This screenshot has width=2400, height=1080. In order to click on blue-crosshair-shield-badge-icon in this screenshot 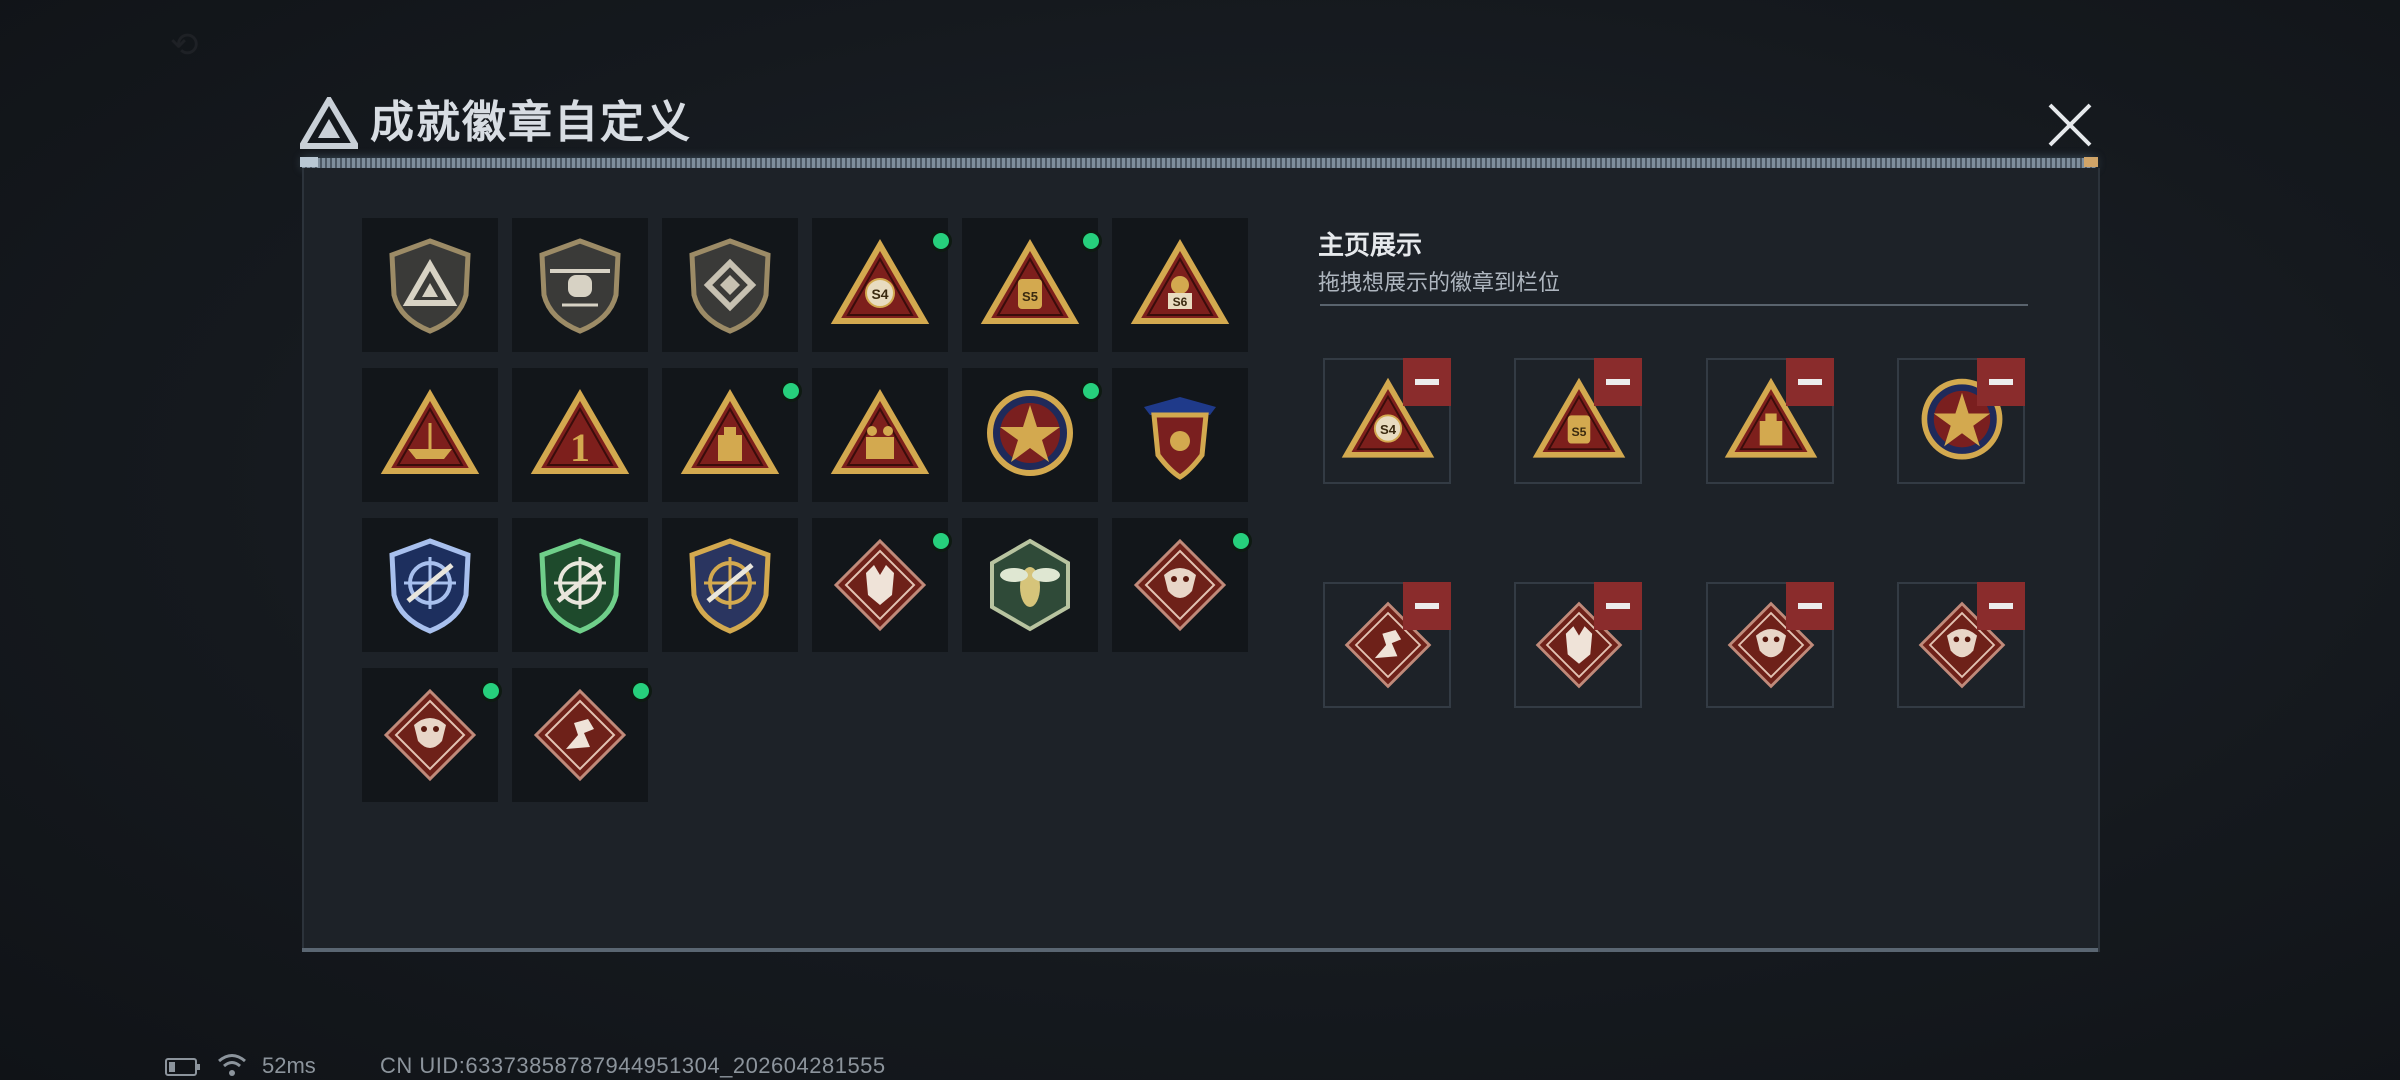, I will do `click(430, 586)`.